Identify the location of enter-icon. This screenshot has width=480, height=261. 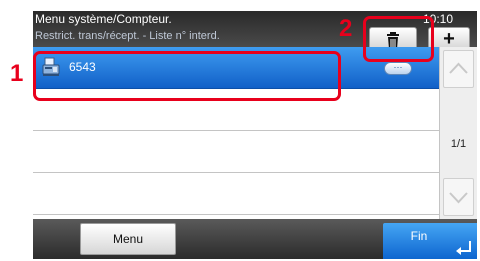
(463, 248).